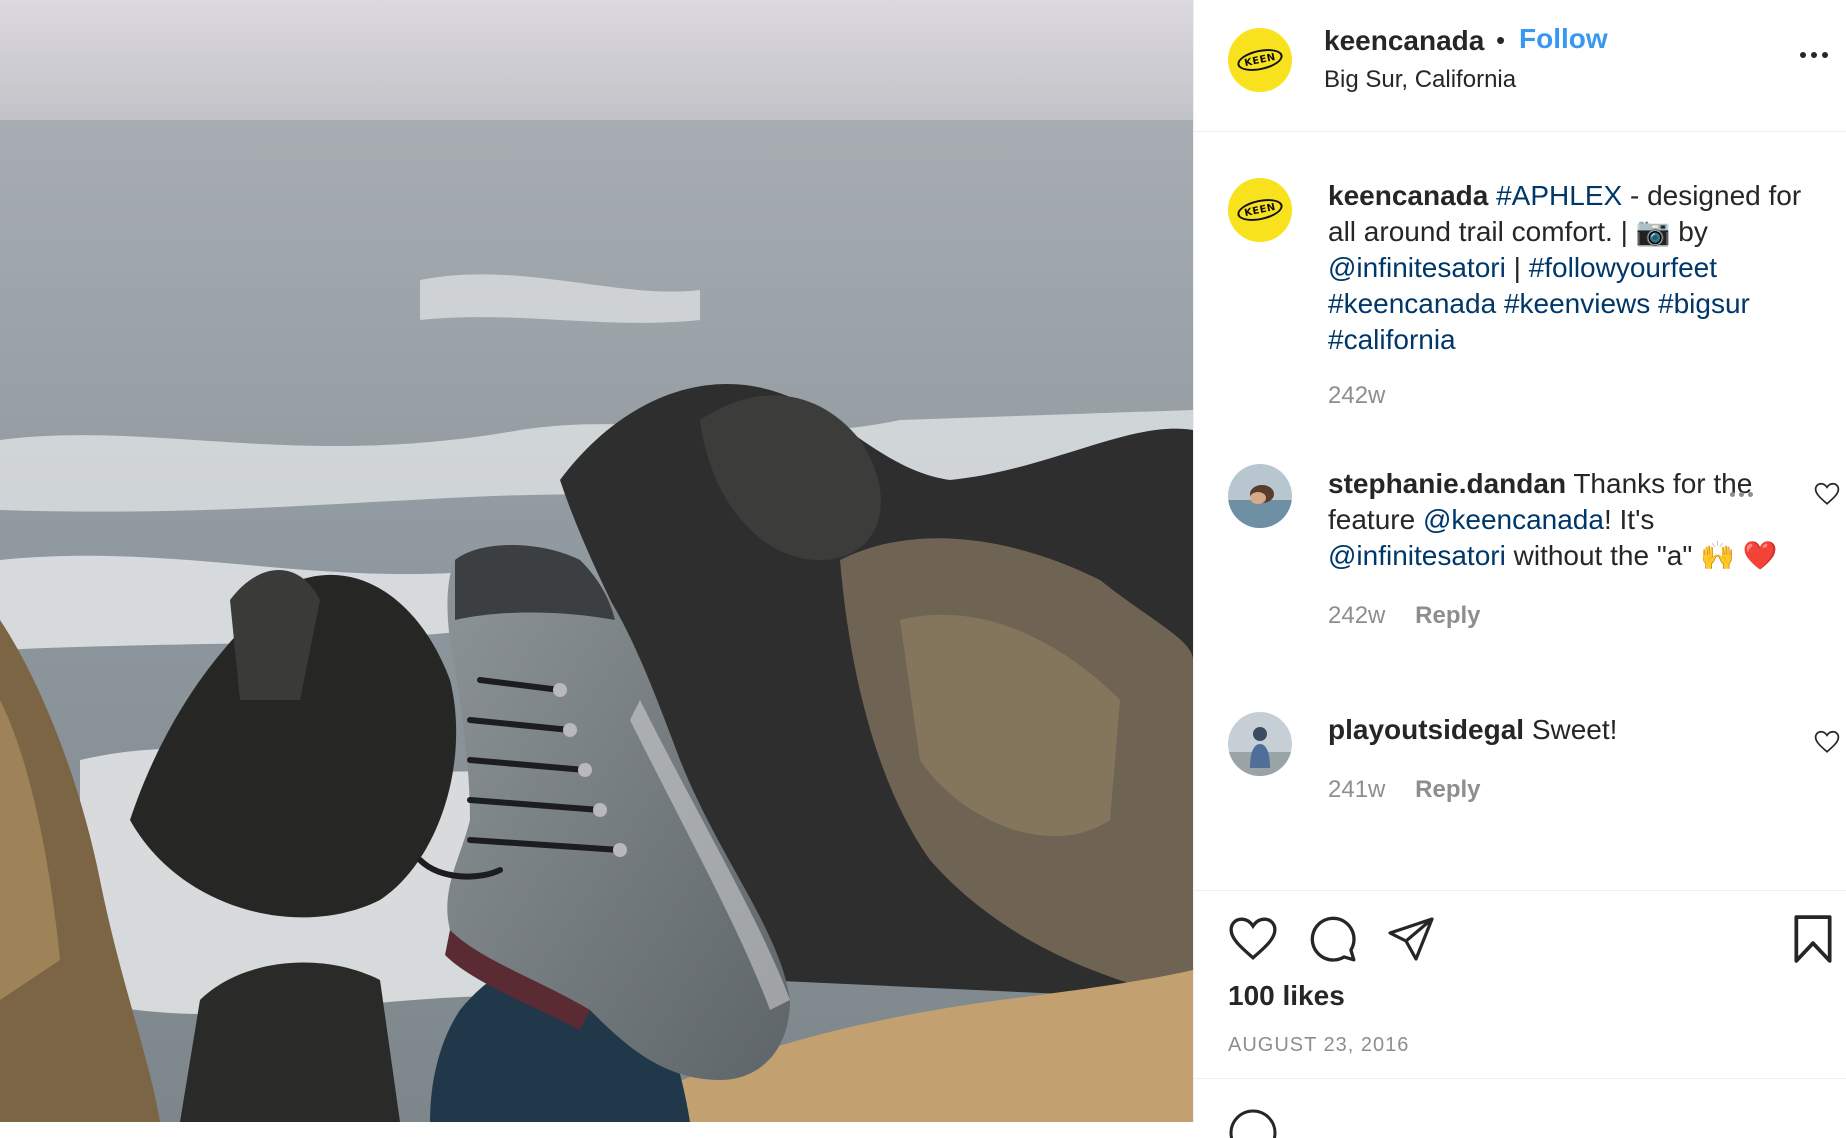 The width and height of the screenshot is (1846, 1138). What do you see at coordinates (1356, 615) in the screenshot?
I see `comment-time: 242w` at bounding box center [1356, 615].